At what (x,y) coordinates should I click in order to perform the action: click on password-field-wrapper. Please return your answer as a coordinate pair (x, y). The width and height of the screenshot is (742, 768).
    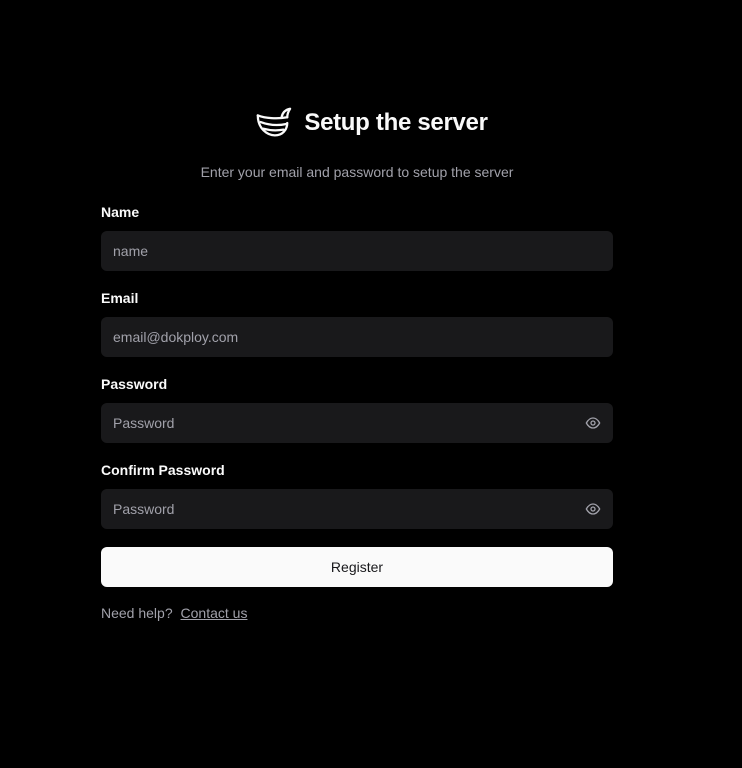
    Looking at the image, I should click on (357, 423).